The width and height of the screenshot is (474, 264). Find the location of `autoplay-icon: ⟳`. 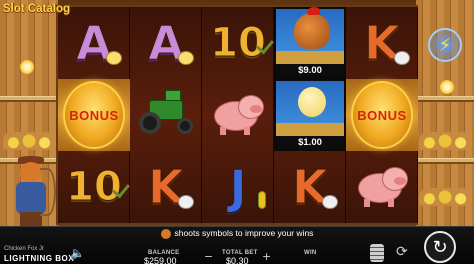

autoplay-icon: ⟳ is located at coordinates (402, 252).